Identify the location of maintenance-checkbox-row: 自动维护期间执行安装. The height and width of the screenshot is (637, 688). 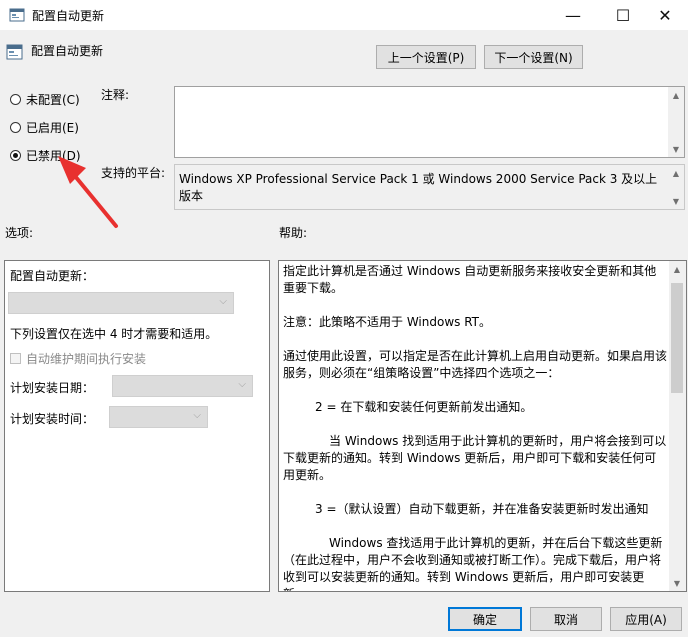
(78, 358).